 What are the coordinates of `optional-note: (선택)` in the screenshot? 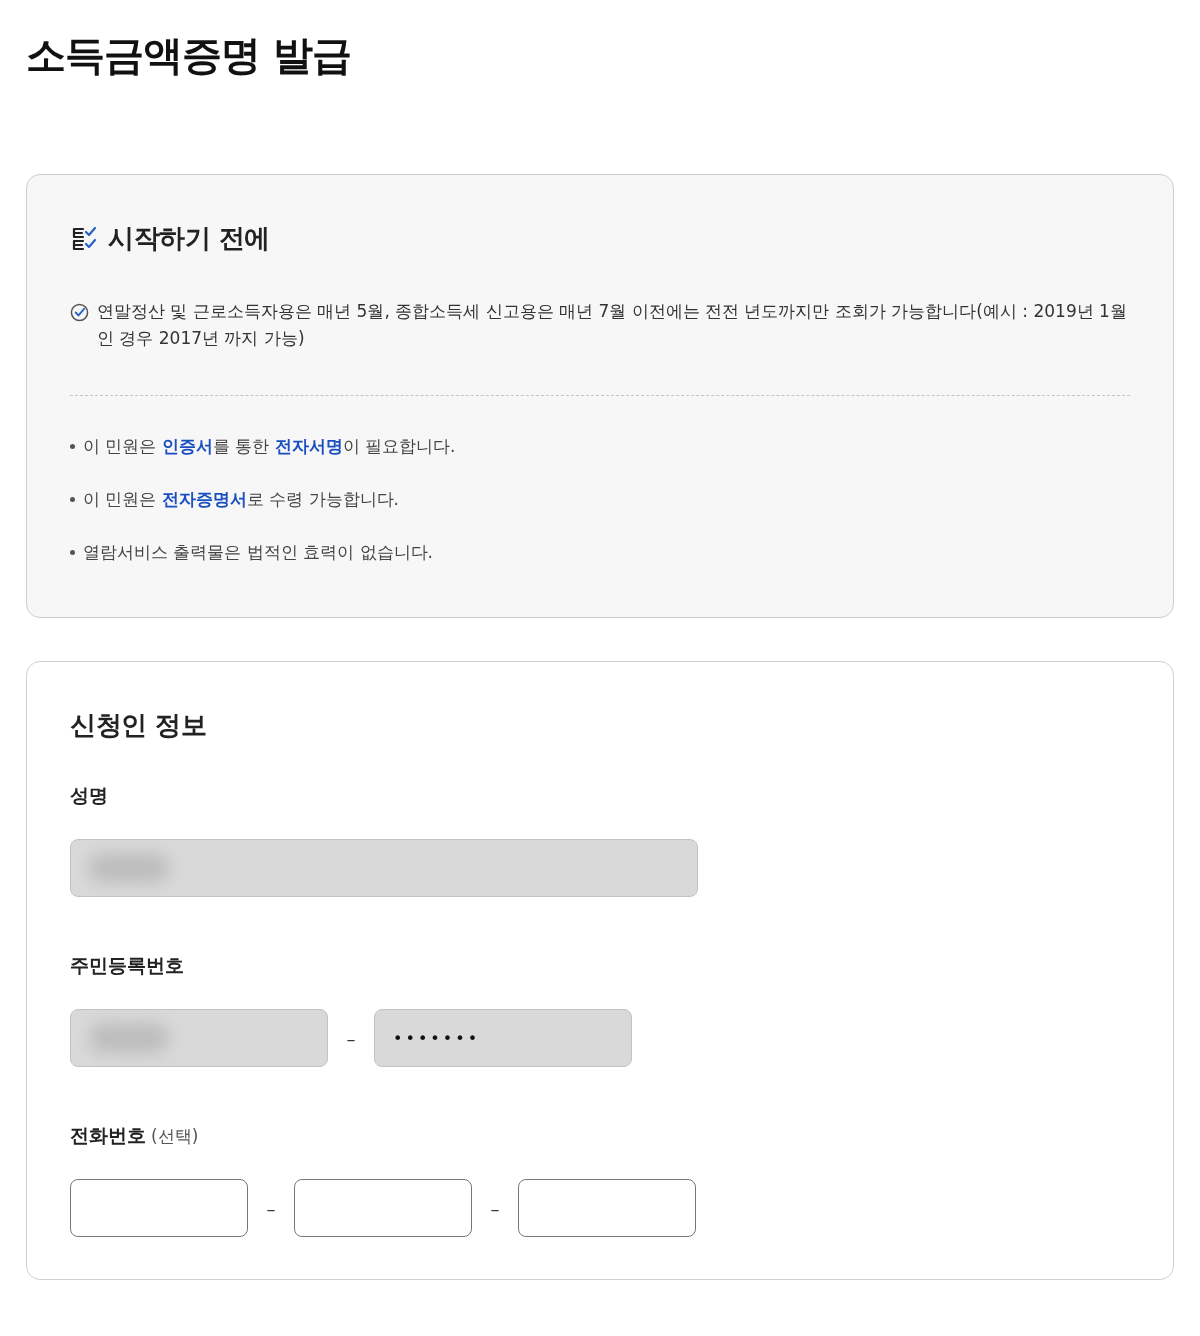 It's located at (175, 1136).